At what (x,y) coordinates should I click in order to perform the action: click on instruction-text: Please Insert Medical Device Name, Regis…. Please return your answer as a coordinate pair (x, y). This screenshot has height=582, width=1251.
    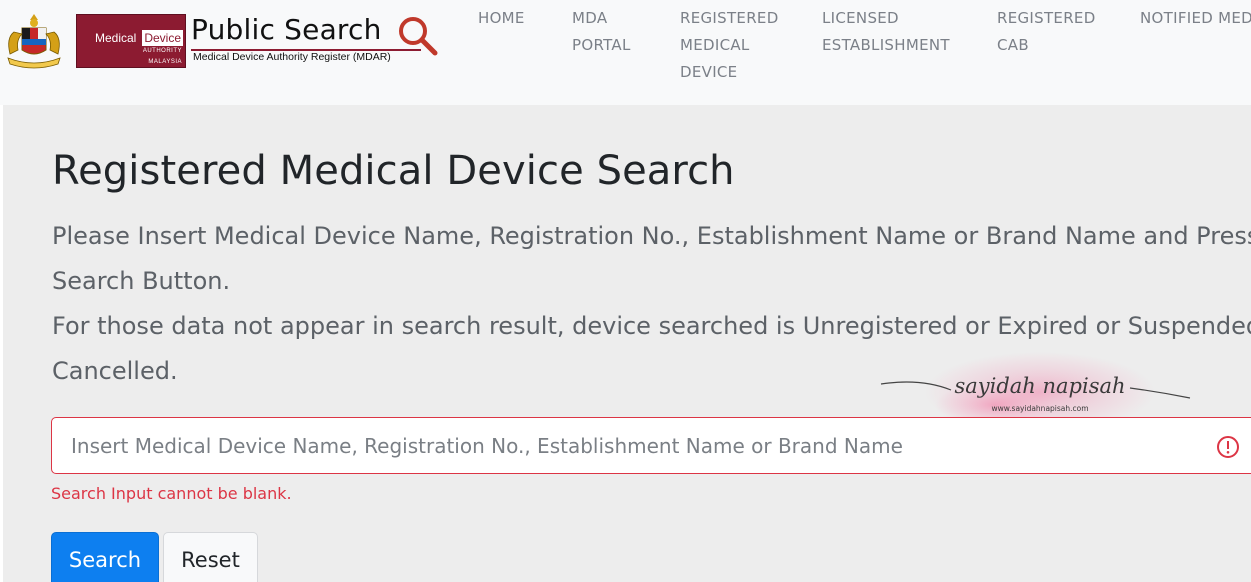
    Looking at the image, I should click on (651, 258).